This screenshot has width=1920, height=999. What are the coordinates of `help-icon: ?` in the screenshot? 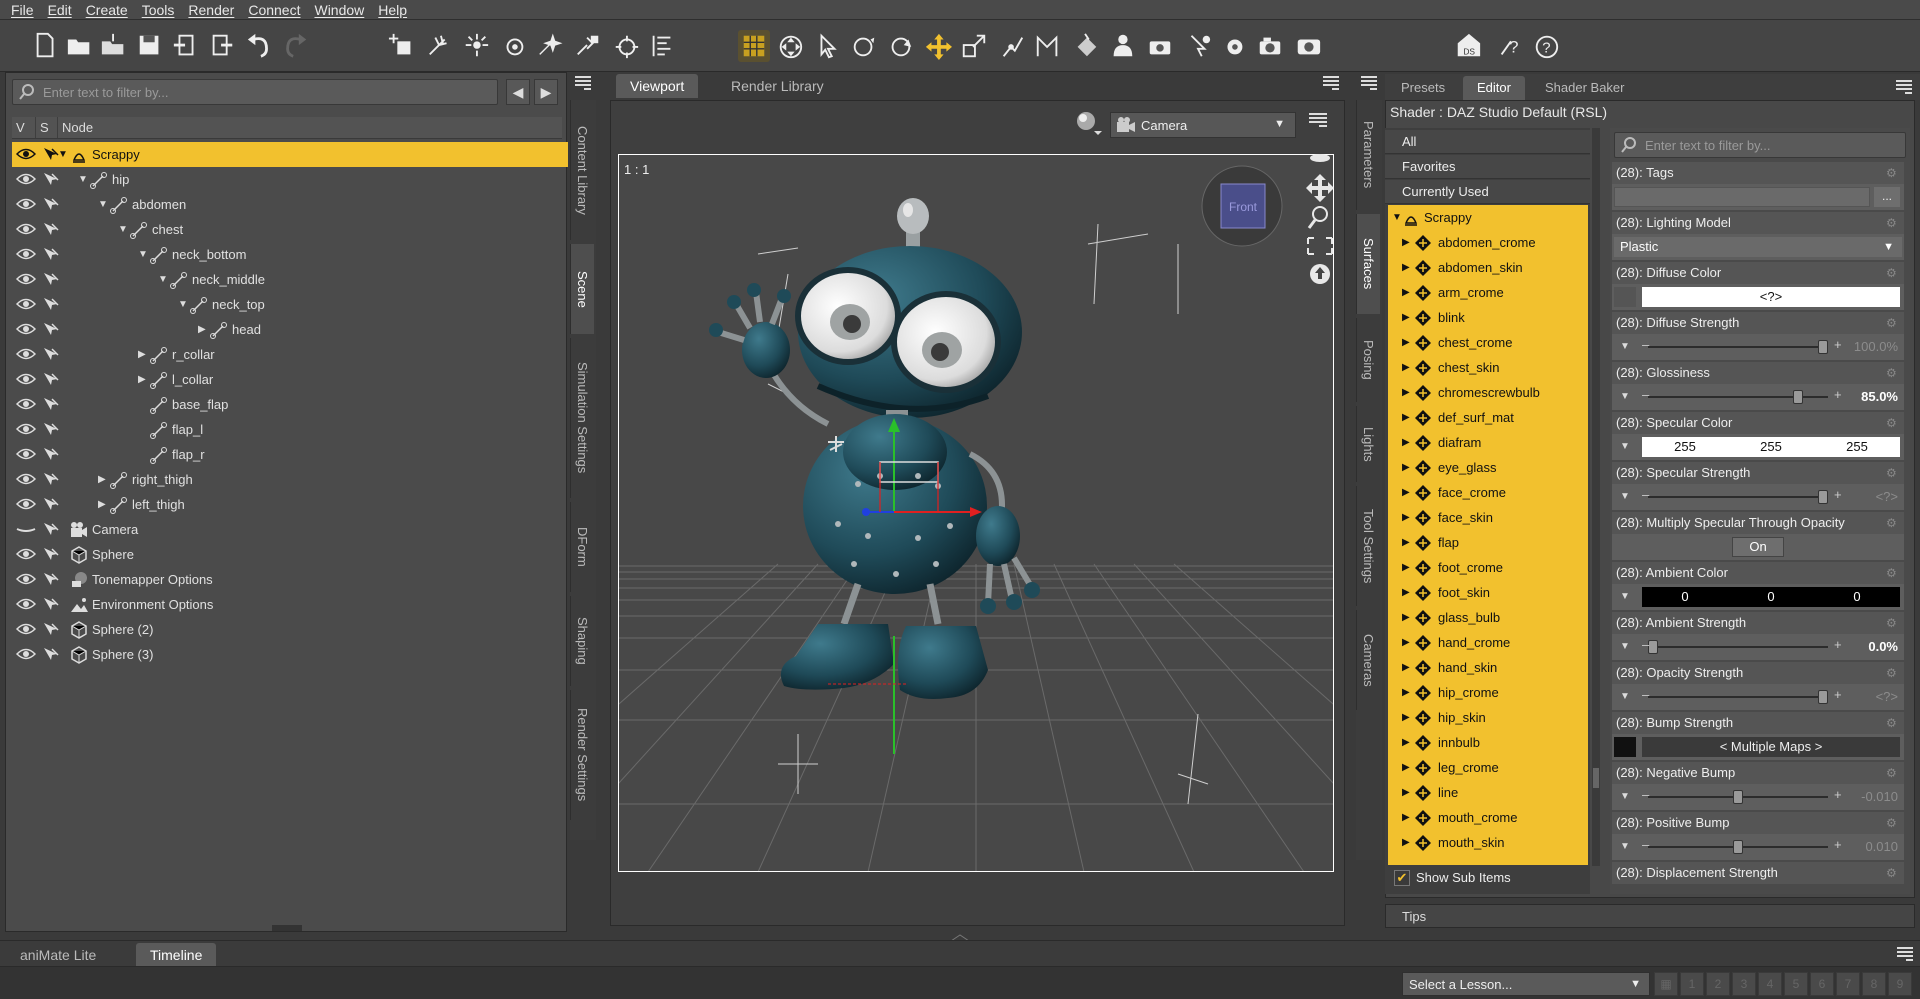 It's located at (1546, 46).